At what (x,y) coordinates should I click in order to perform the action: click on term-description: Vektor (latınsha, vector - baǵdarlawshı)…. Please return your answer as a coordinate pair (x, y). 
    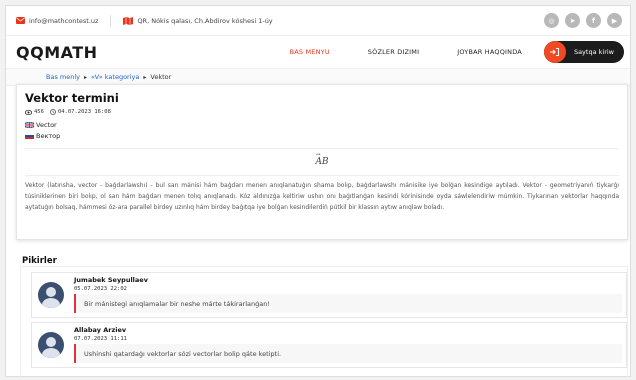
    Looking at the image, I should click on (322, 197).